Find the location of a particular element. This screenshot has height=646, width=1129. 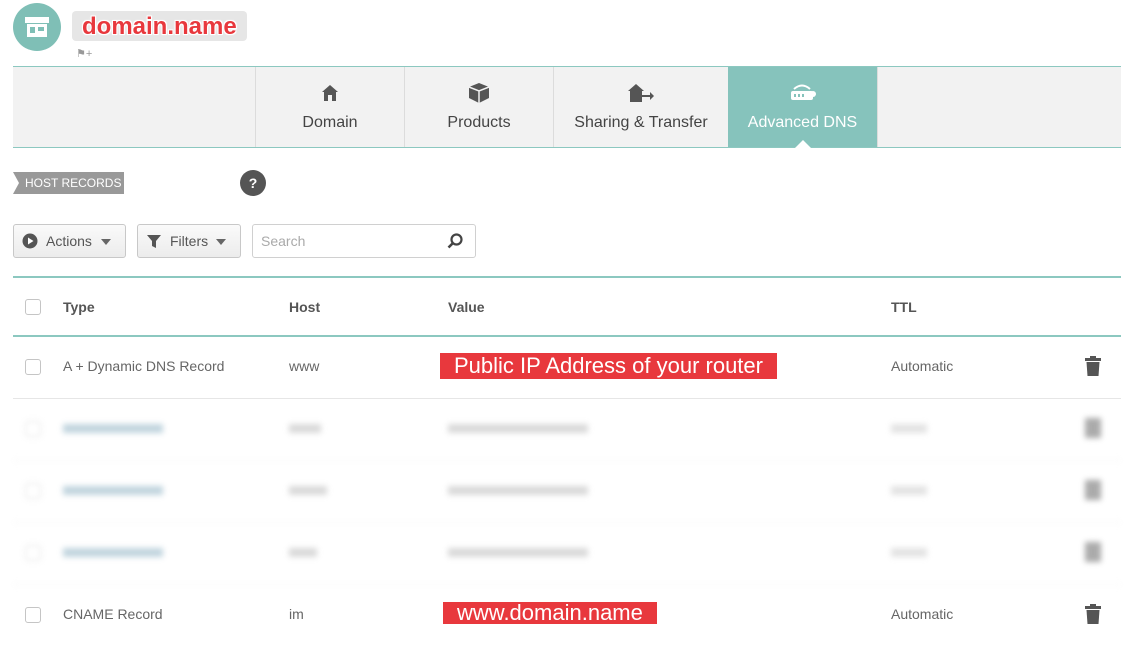

search-box is located at coordinates (364, 241).